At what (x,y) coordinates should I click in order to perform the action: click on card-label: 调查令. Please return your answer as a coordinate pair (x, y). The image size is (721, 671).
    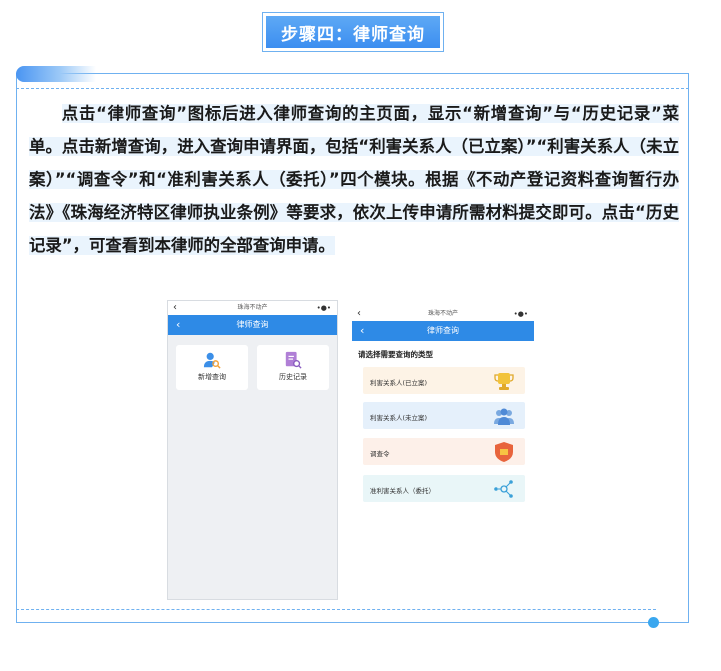
    Looking at the image, I should click on (380, 454).